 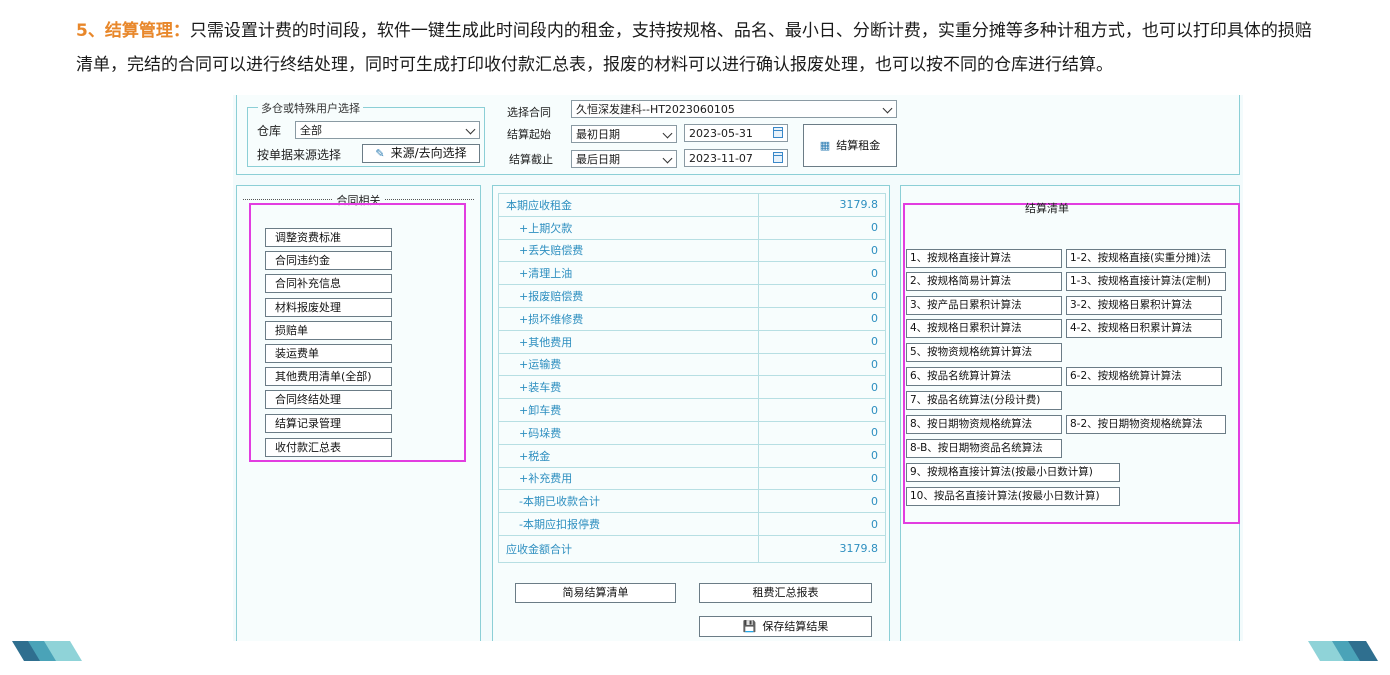 I want to click on start-label: 结算起始, so click(x=529, y=134).